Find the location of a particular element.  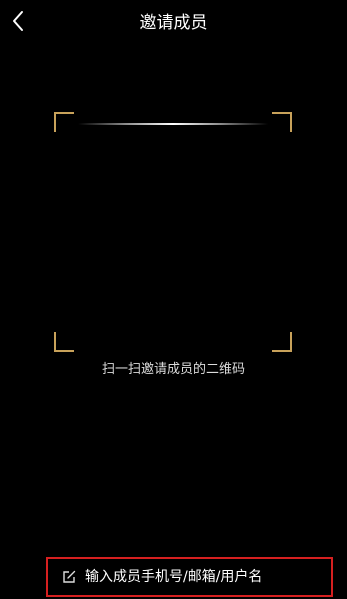

manual-invite-button: 输入成员手机号/邮箱/用户名 is located at coordinates (189, 577).